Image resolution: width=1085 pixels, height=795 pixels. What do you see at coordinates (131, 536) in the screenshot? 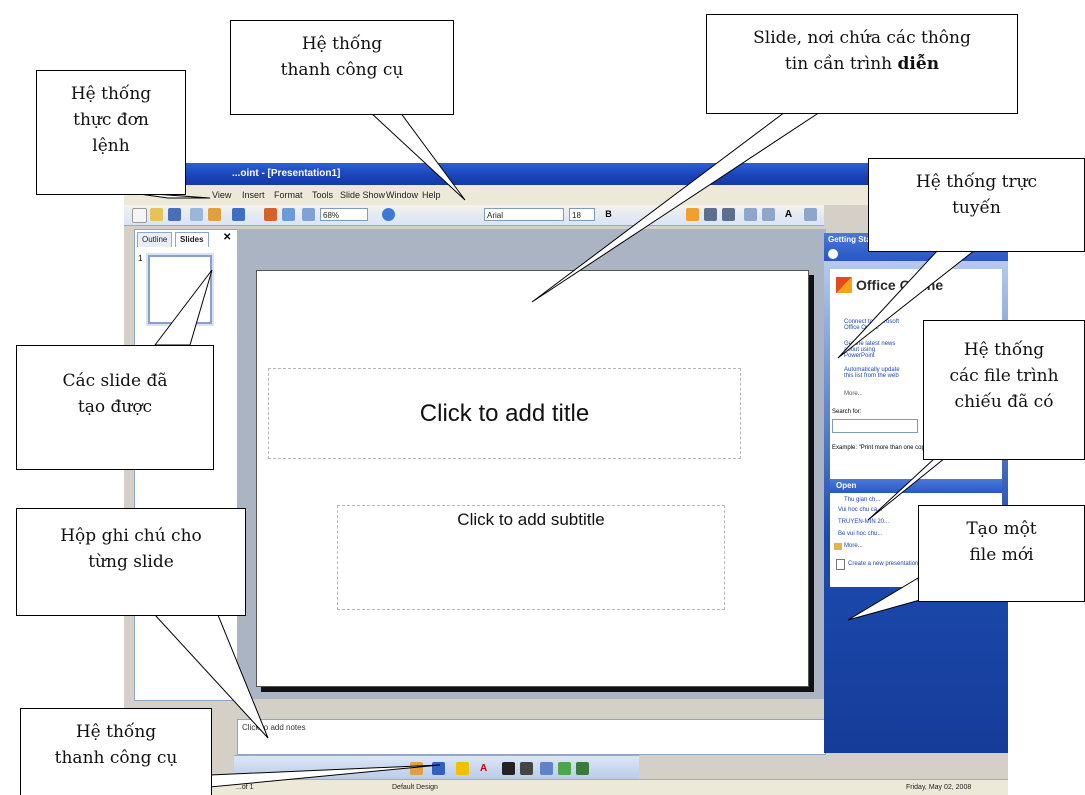
I see `callout-line: Hộp ghi chú cho` at bounding box center [131, 536].